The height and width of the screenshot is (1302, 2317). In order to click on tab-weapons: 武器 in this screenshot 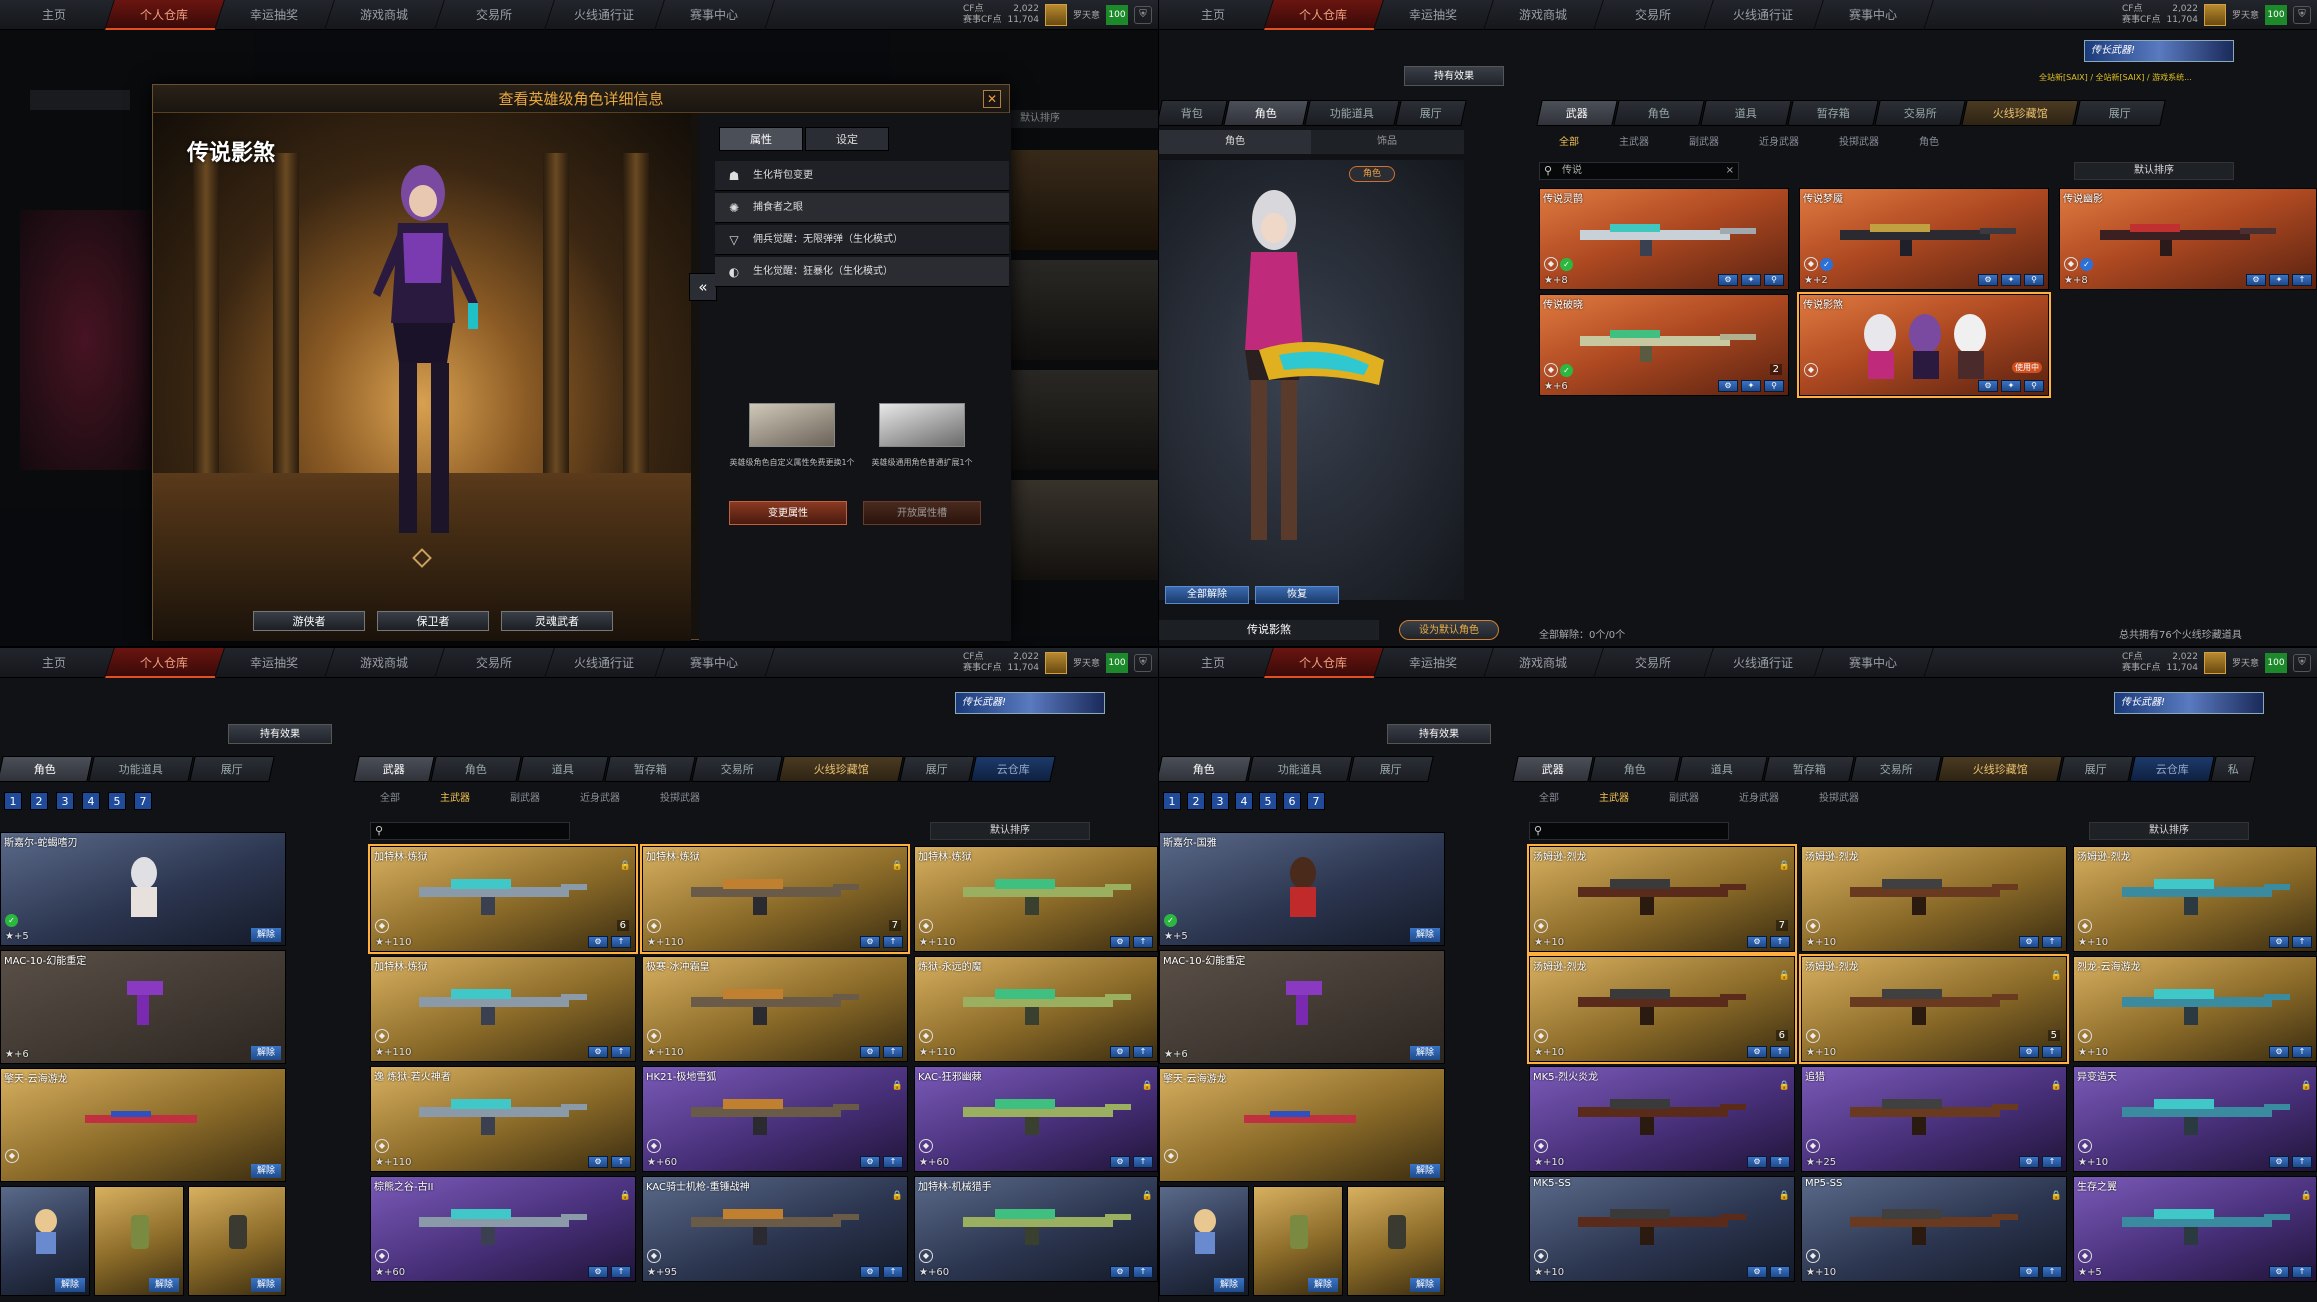, I will do `click(394, 769)`.